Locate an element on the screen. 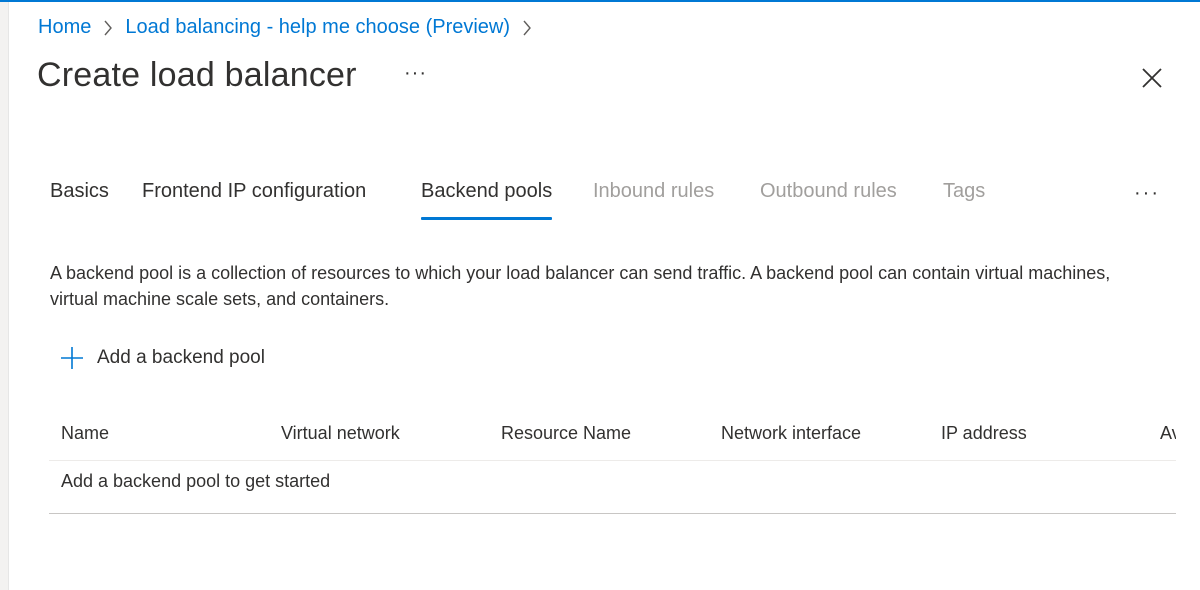 The height and width of the screenshot is (590, 1200). tab-outbound-rules: Outbound rules is located at coordinates (828, 200).